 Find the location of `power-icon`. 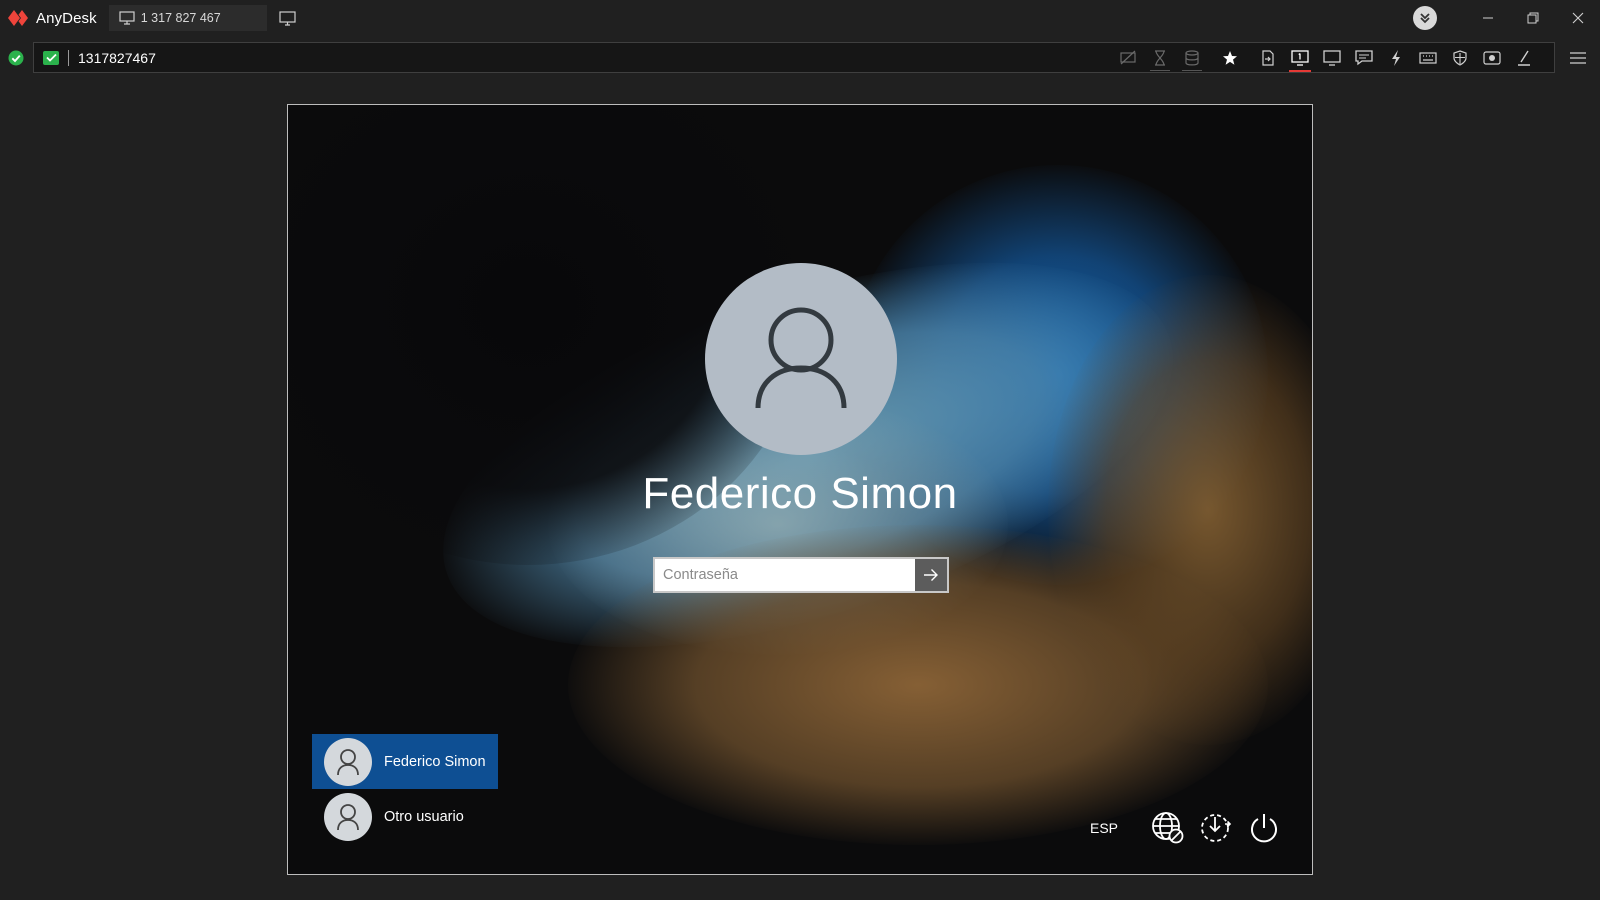

power-icon is located at coordinates (1264, 828).